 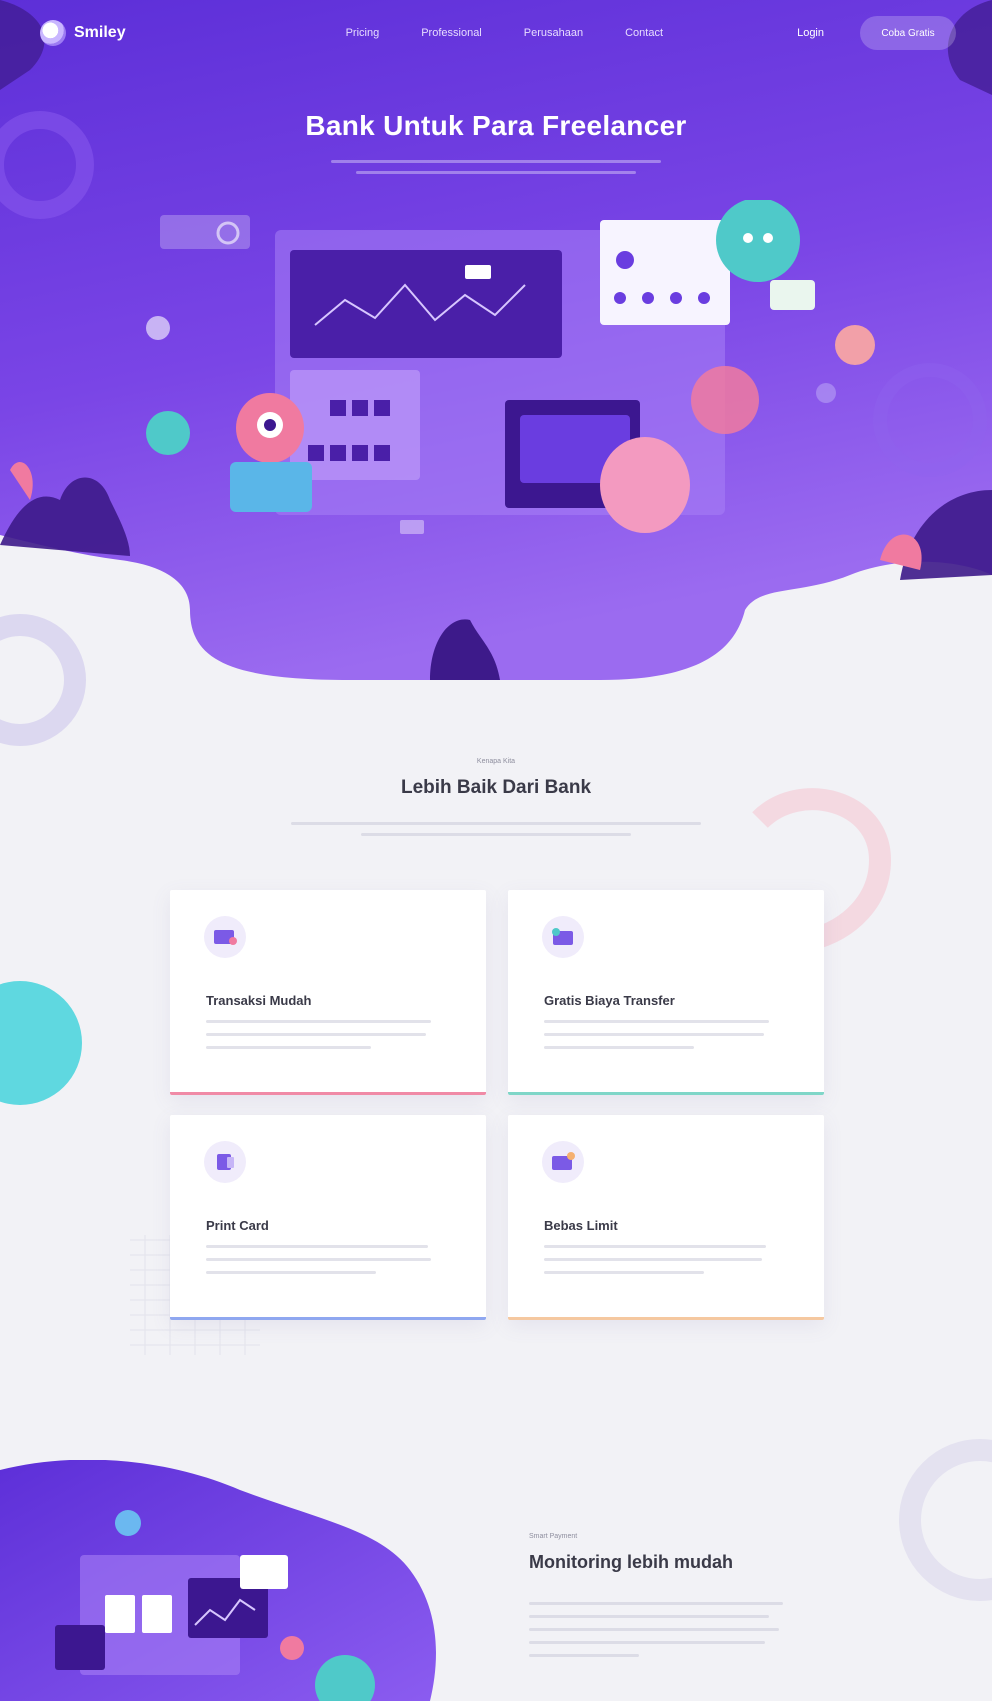 I want to click on monitoring-description-placeholder, so click(x=657, y=1634).